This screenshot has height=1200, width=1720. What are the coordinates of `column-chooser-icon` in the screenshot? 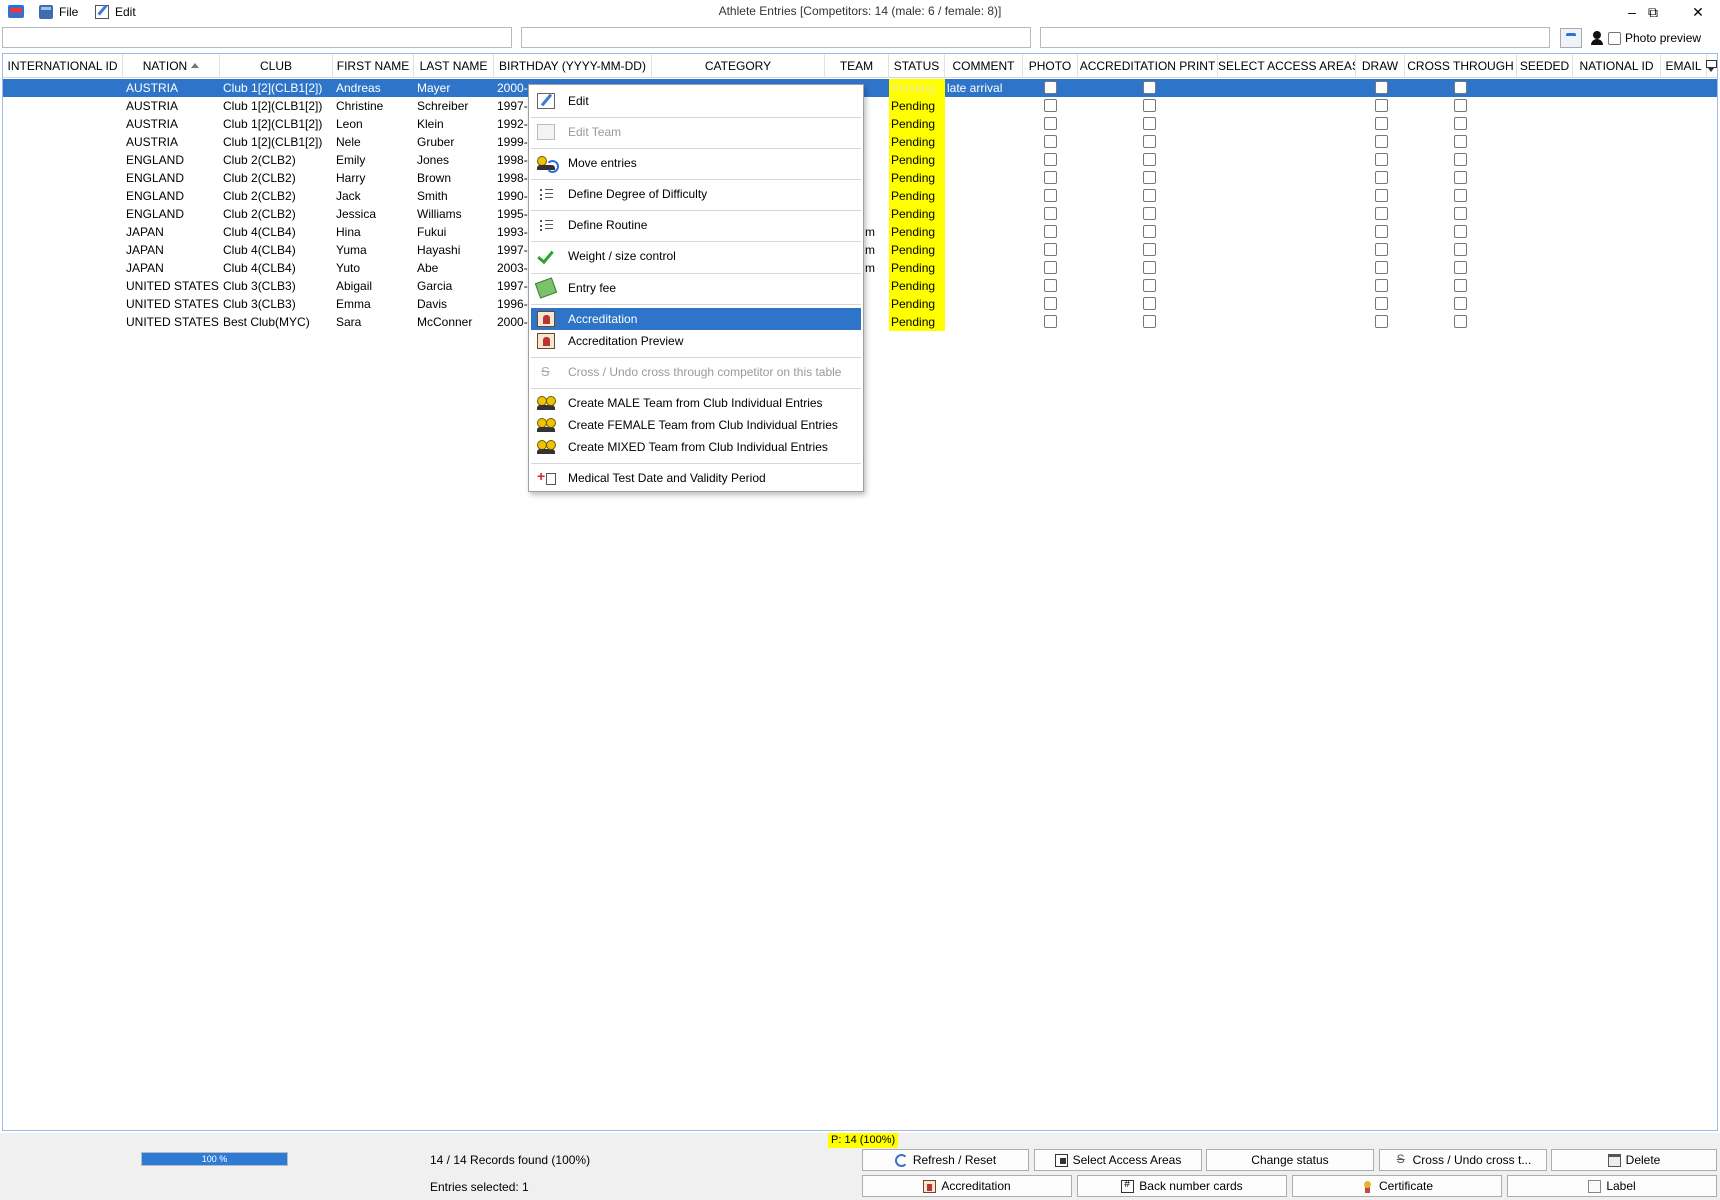 It's located at (1711, 65).